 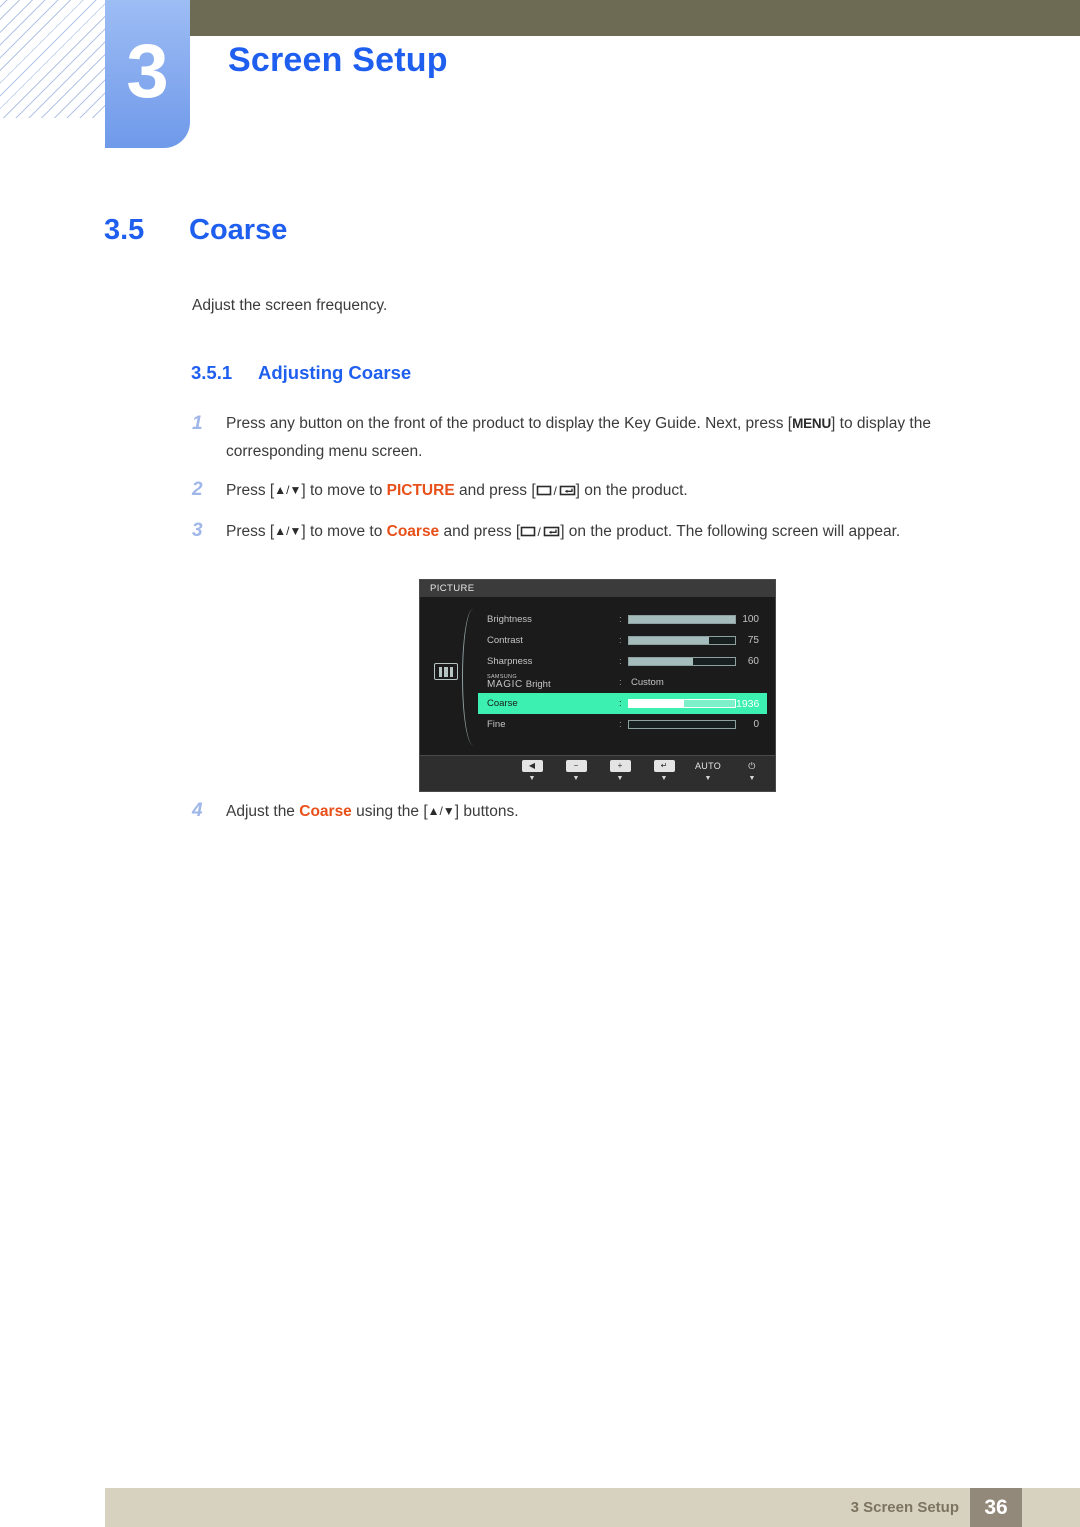 I want to click on osd-row-fine: Fine : 0, so click(x=622, y=724).